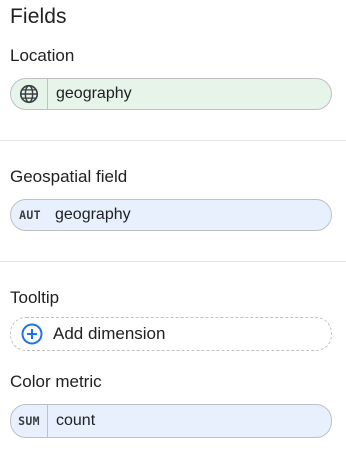 This screenshot has height=450, width=346. Describe the element at coordinates (38, 16) in the screenshot. I see `panel-title: Fields` at that location.